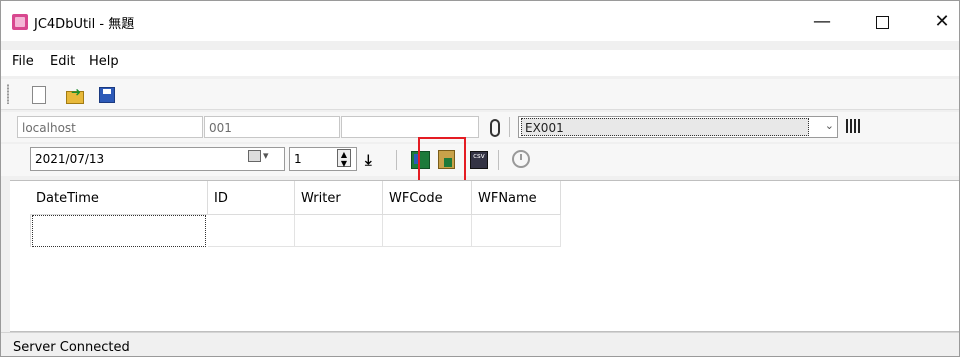  I want to click on column-header-writer: Writer, so click(339, 198).